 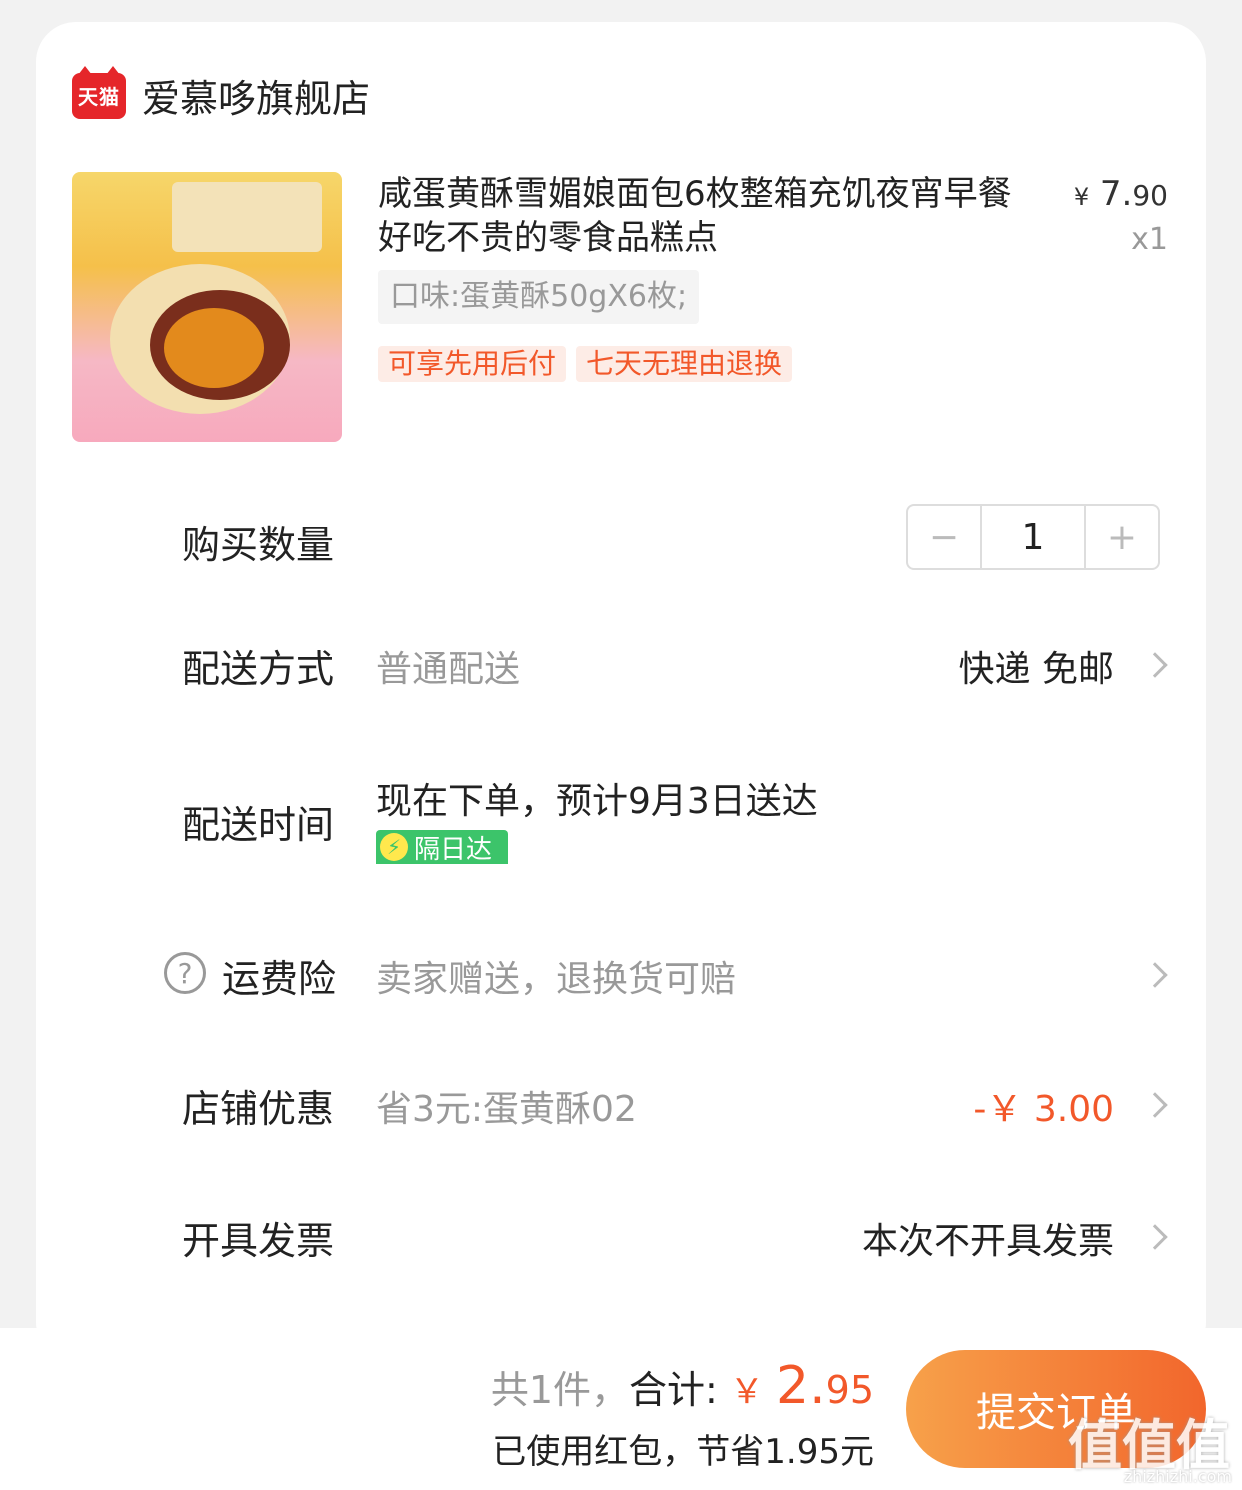 I want to click on total-summary: 共1件，合计: ￥ 2.95, so click(x=682, y=1386).